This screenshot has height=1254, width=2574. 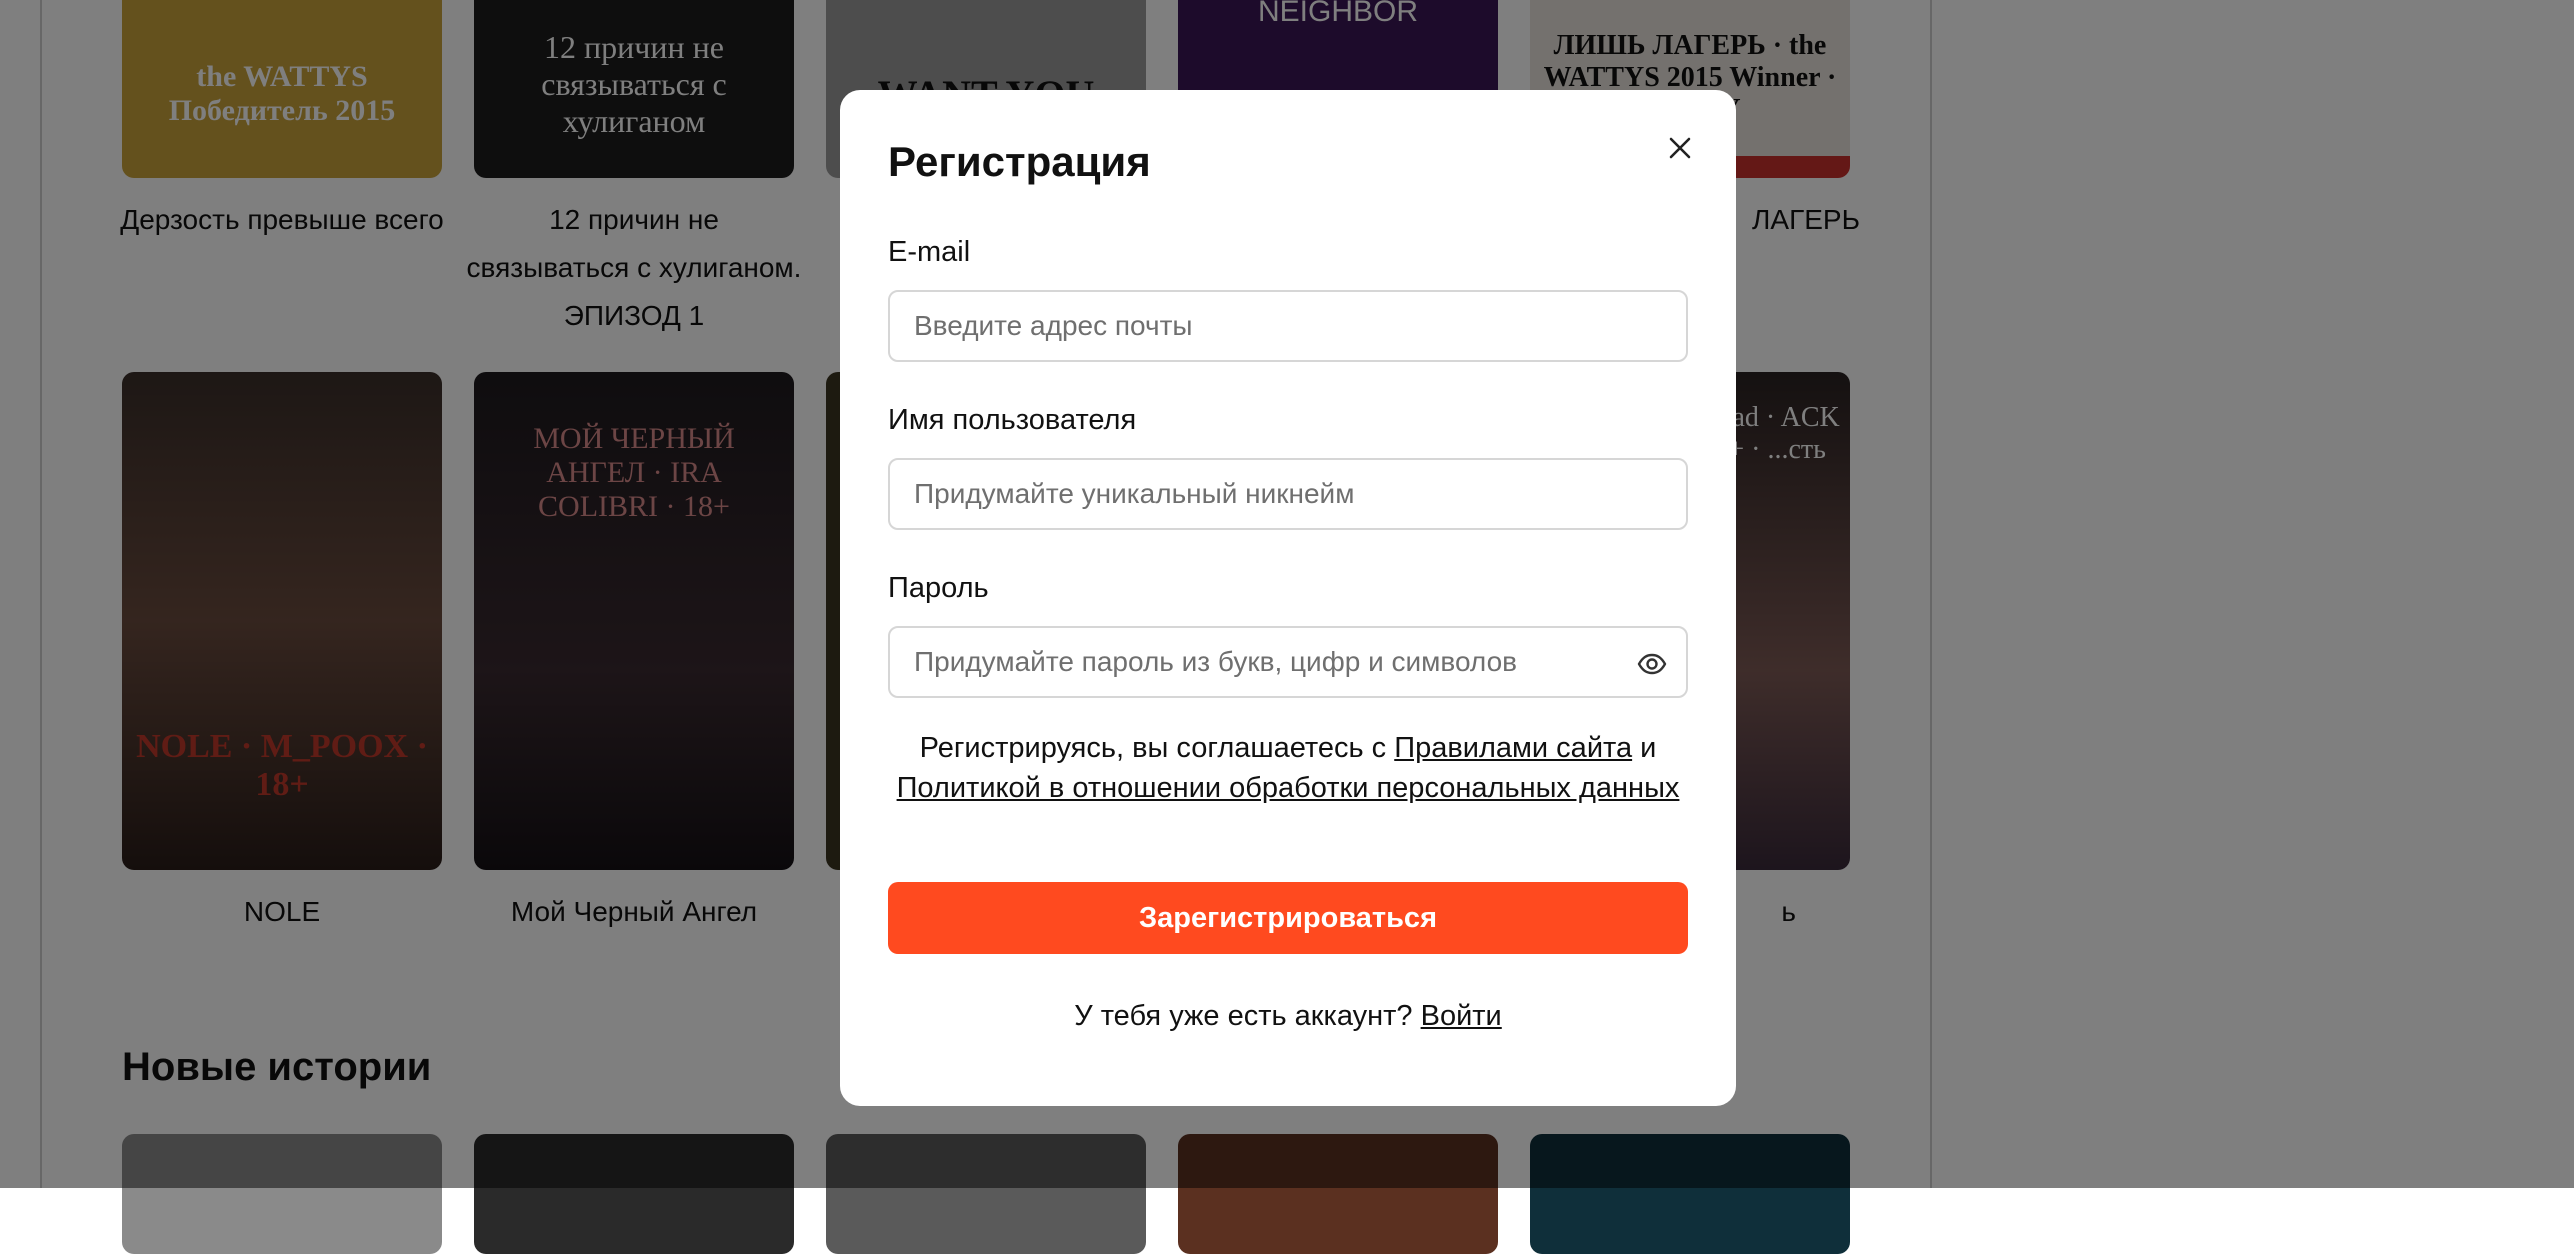 I want to click on eye-icon, so click(x=1652, y=664).